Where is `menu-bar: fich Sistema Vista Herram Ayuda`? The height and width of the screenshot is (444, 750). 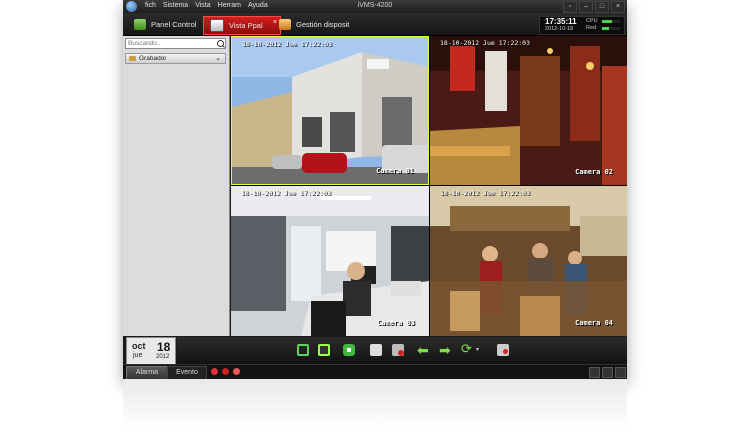
menu-bar: fich Sistema Vista Herram Ayuda is located at coordinates (206, 5).